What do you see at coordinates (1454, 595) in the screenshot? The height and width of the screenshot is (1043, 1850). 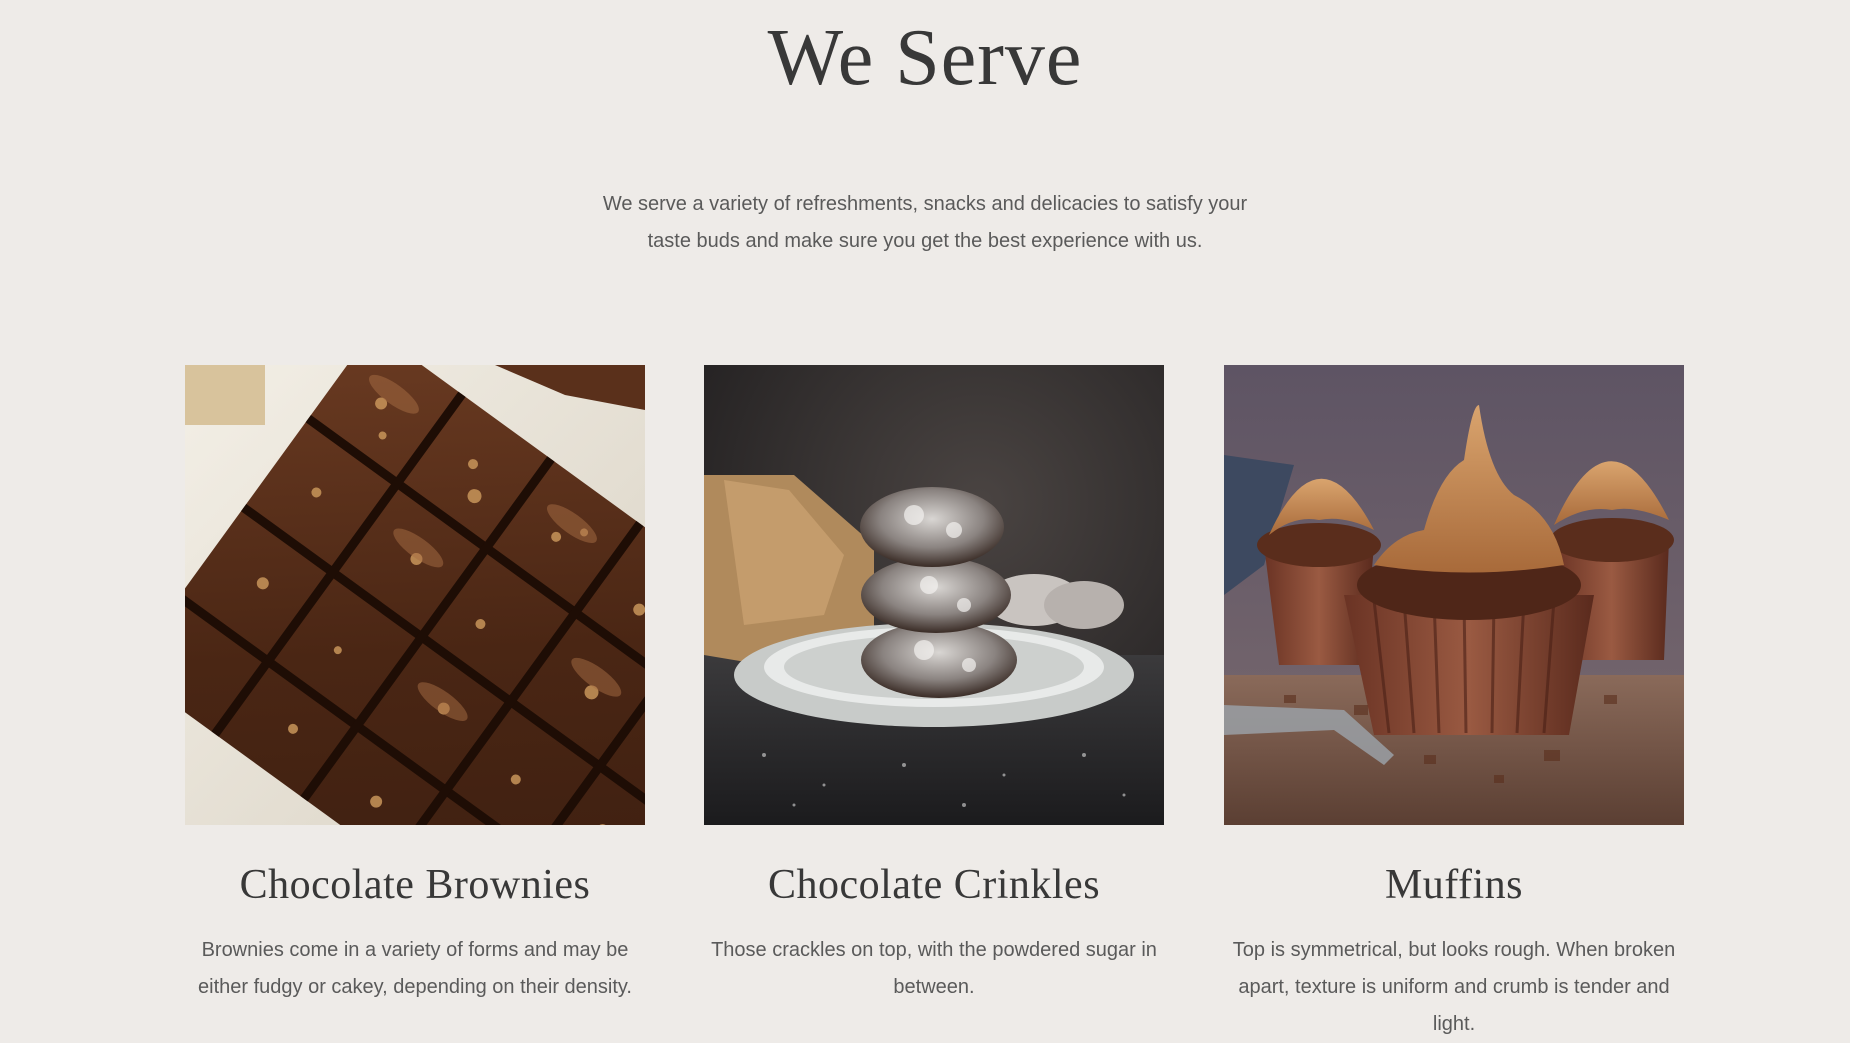 I see `muffins-image` at bounding box center [1454, 595].